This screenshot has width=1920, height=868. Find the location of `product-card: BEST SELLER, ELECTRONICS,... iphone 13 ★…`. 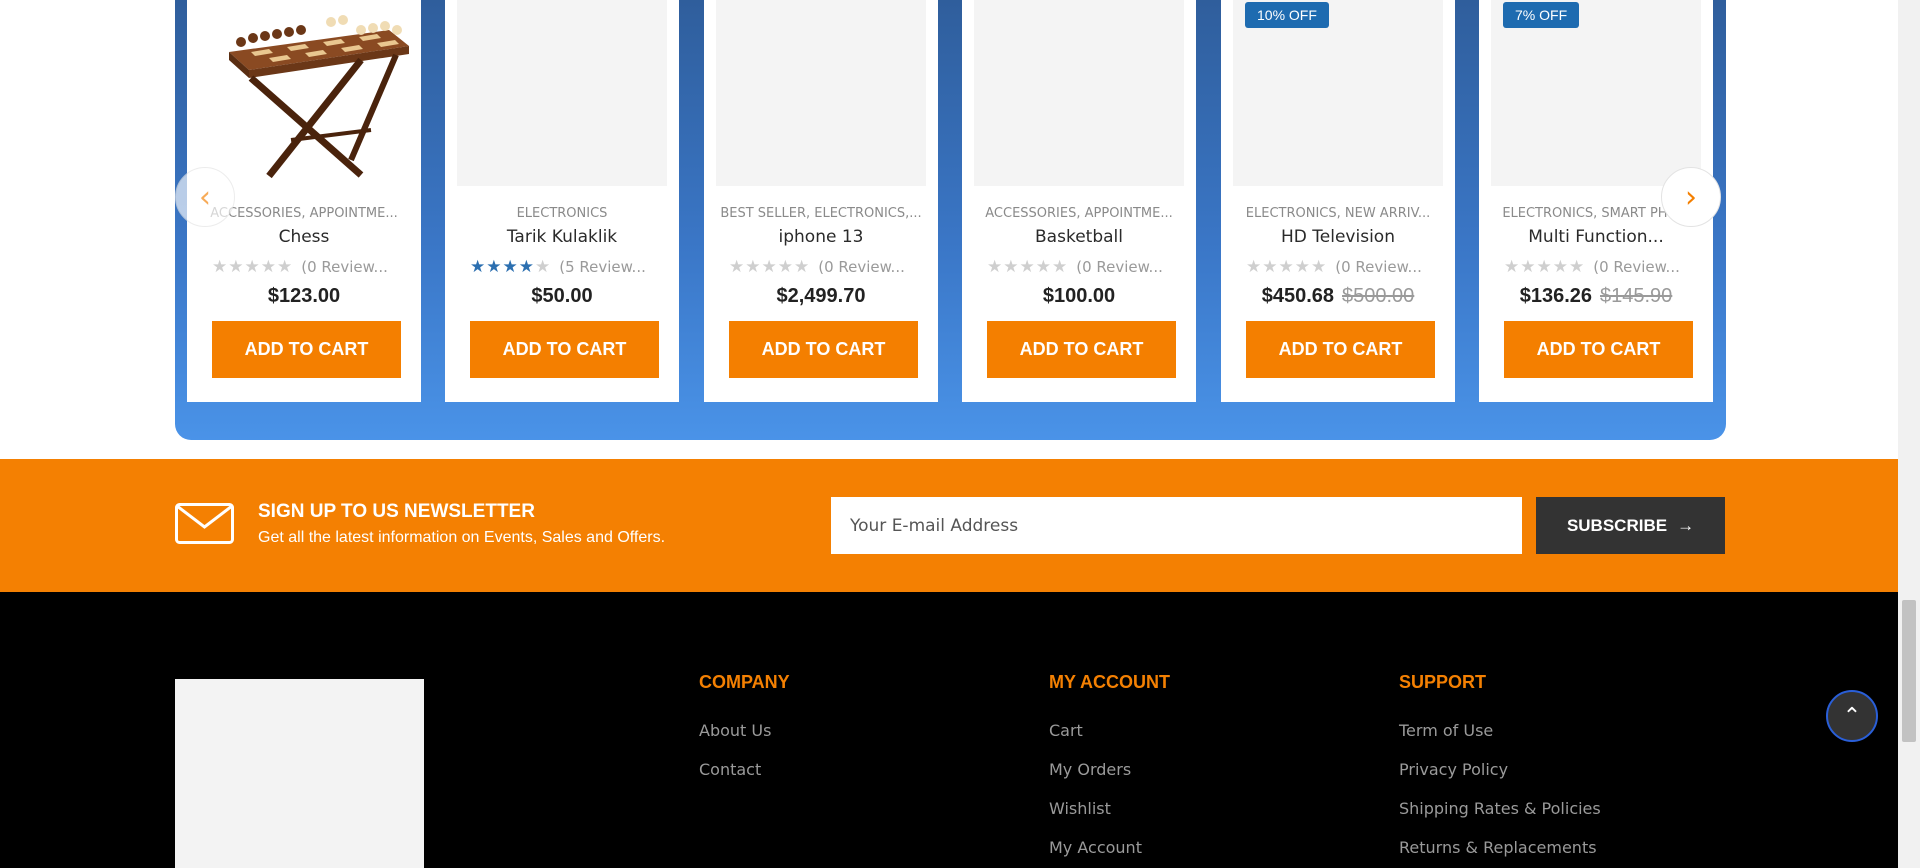

product-card: BEST SELLER, ELECTRONICS,... iphone 13 ★… is located at coordinates (821, 201).